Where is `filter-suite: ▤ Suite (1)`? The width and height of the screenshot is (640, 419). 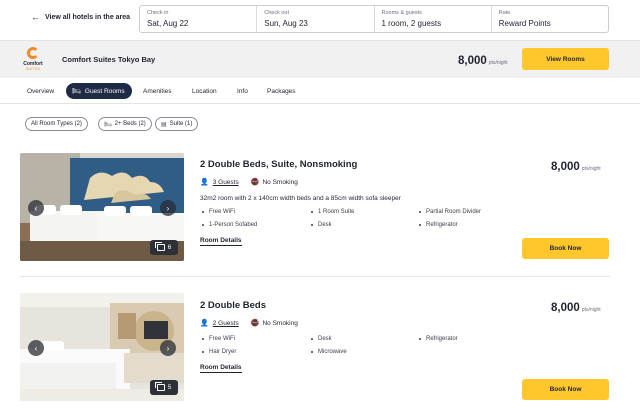
filter-suite: ▤ Suite (1) is located at coordinates (177, 124).